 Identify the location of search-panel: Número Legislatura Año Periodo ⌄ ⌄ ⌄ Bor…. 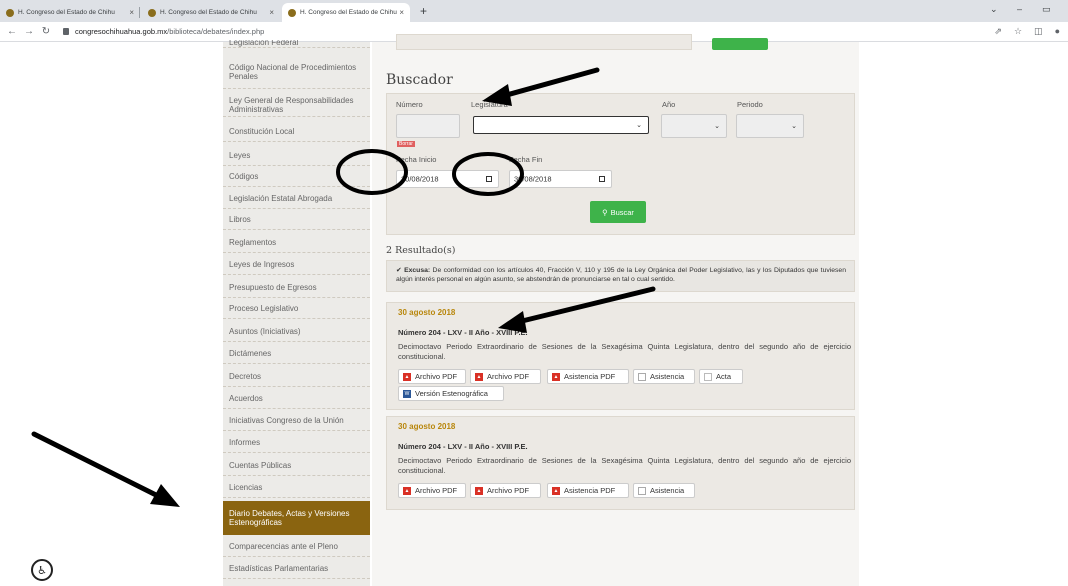
(620, 164).